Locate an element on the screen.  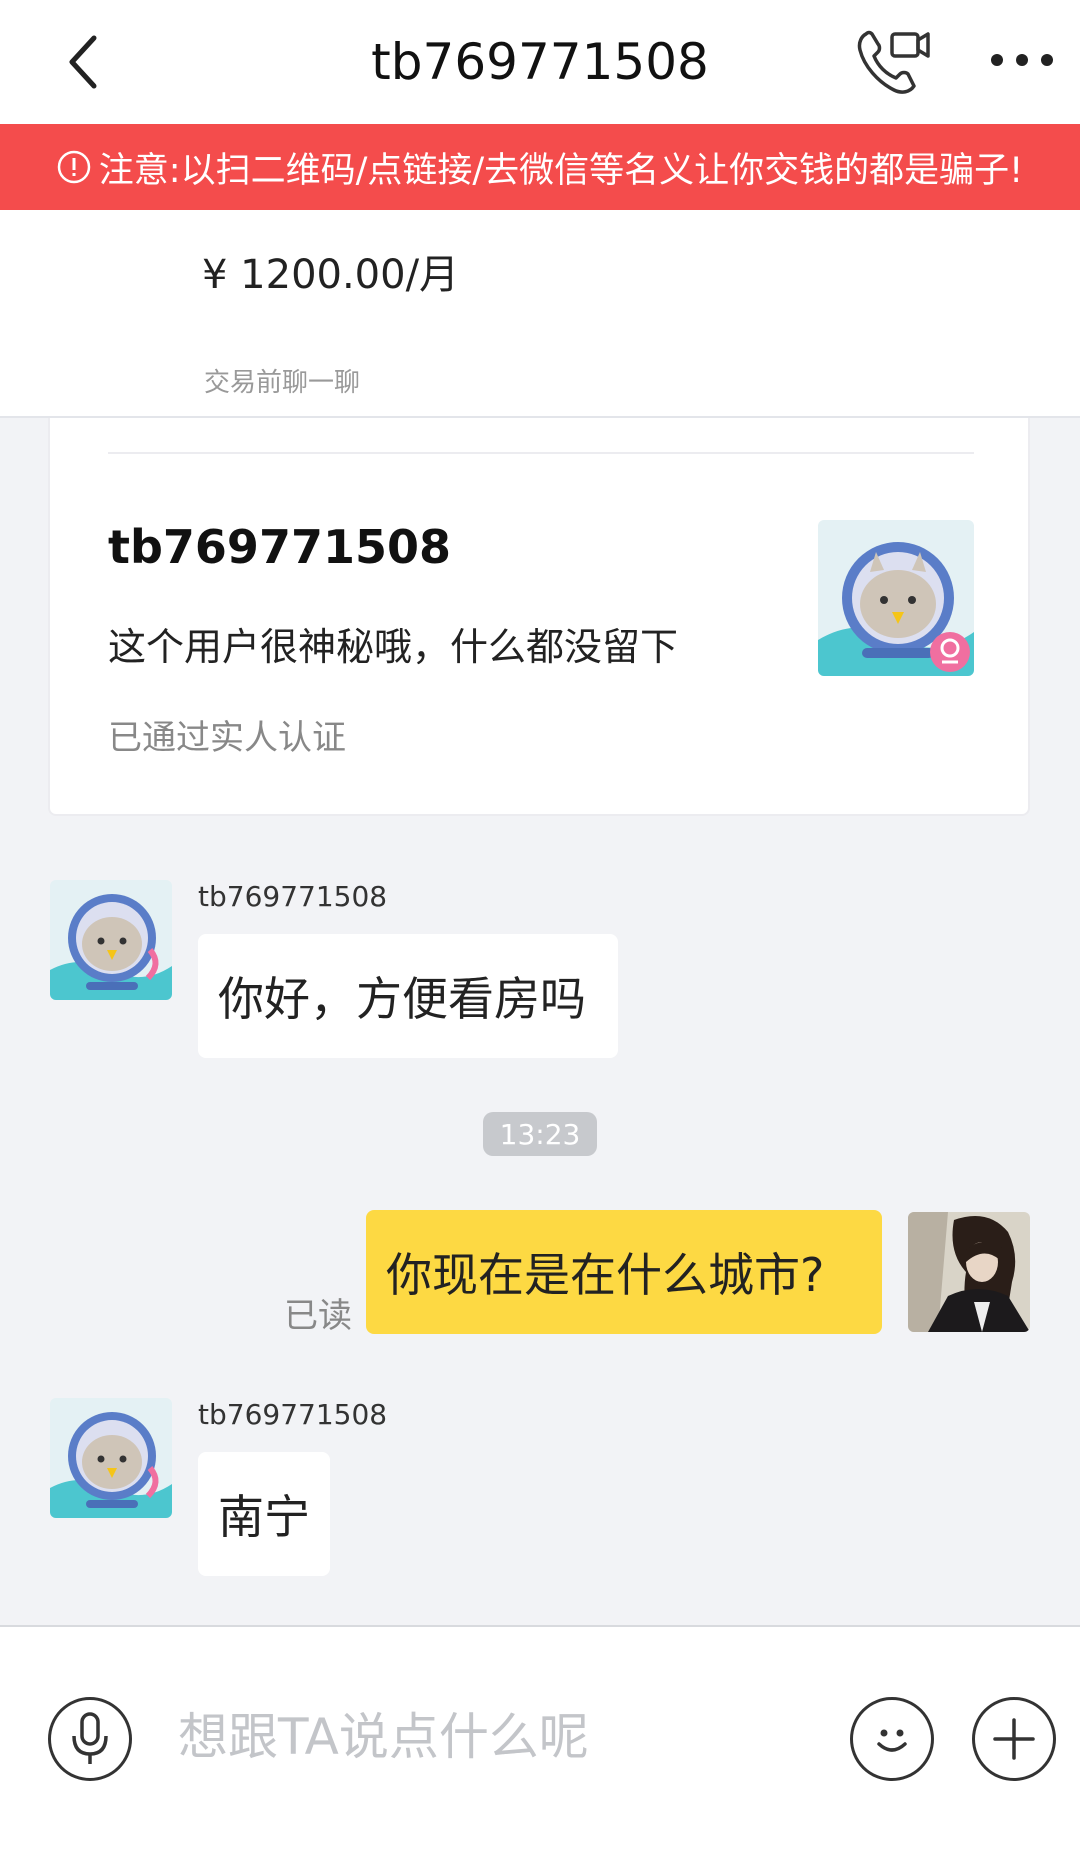
top-bar: tb769771508 is located at coordinates (540, 62).